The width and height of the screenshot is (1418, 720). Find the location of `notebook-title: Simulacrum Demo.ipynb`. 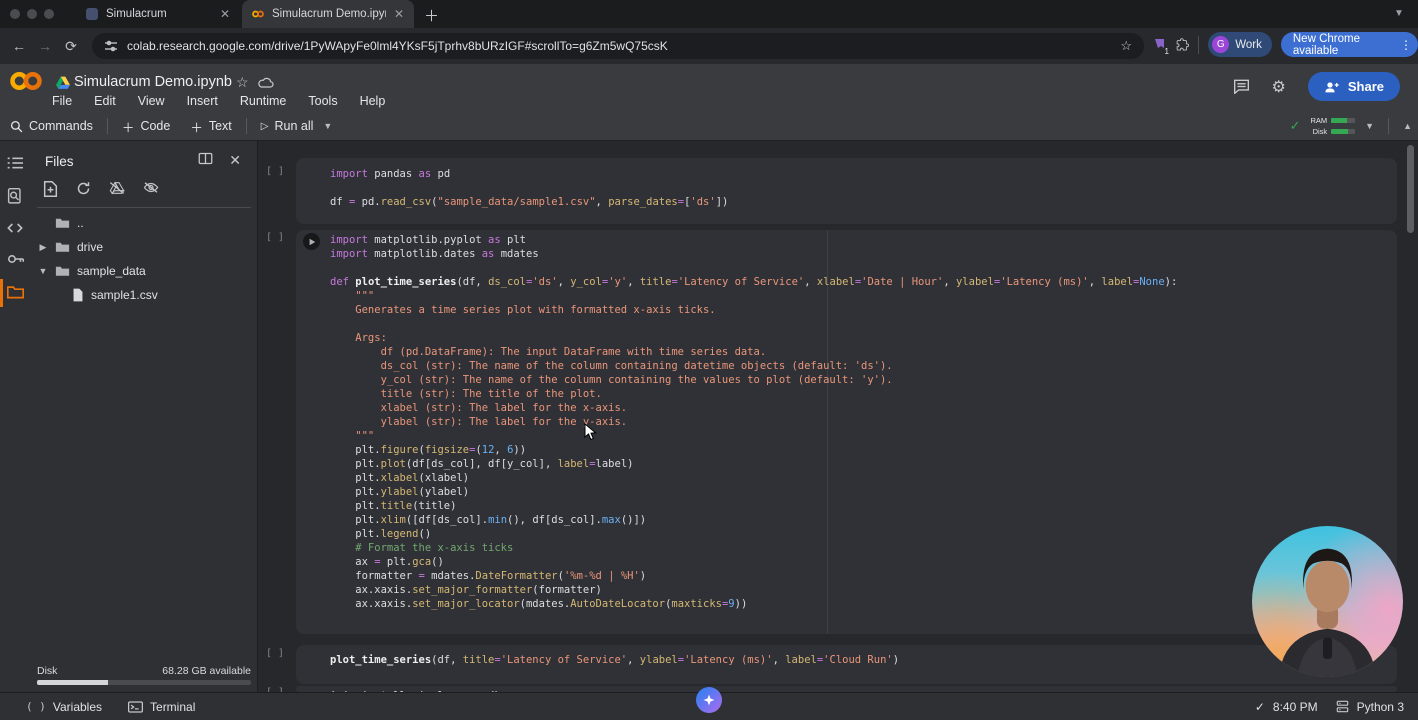

notebook-title: Simulacrum Demo.ipynb is located at coordinates (153, 82).